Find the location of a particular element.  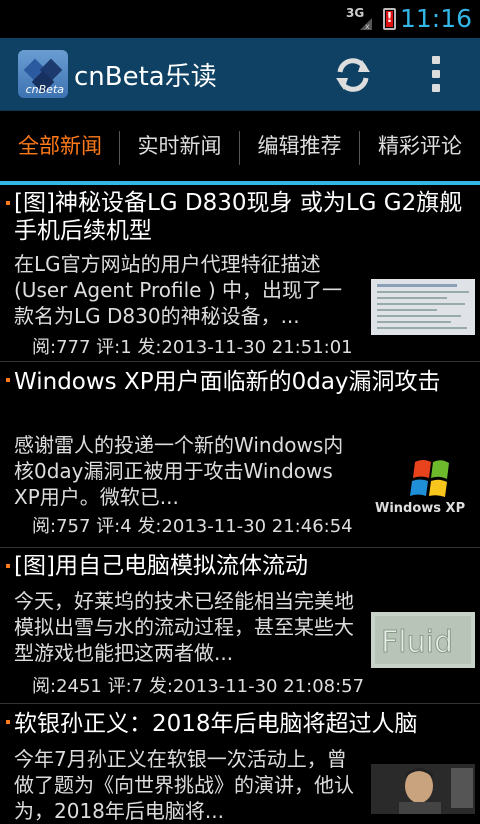

overflow-menu-icon is located at coordinates (436, 76).